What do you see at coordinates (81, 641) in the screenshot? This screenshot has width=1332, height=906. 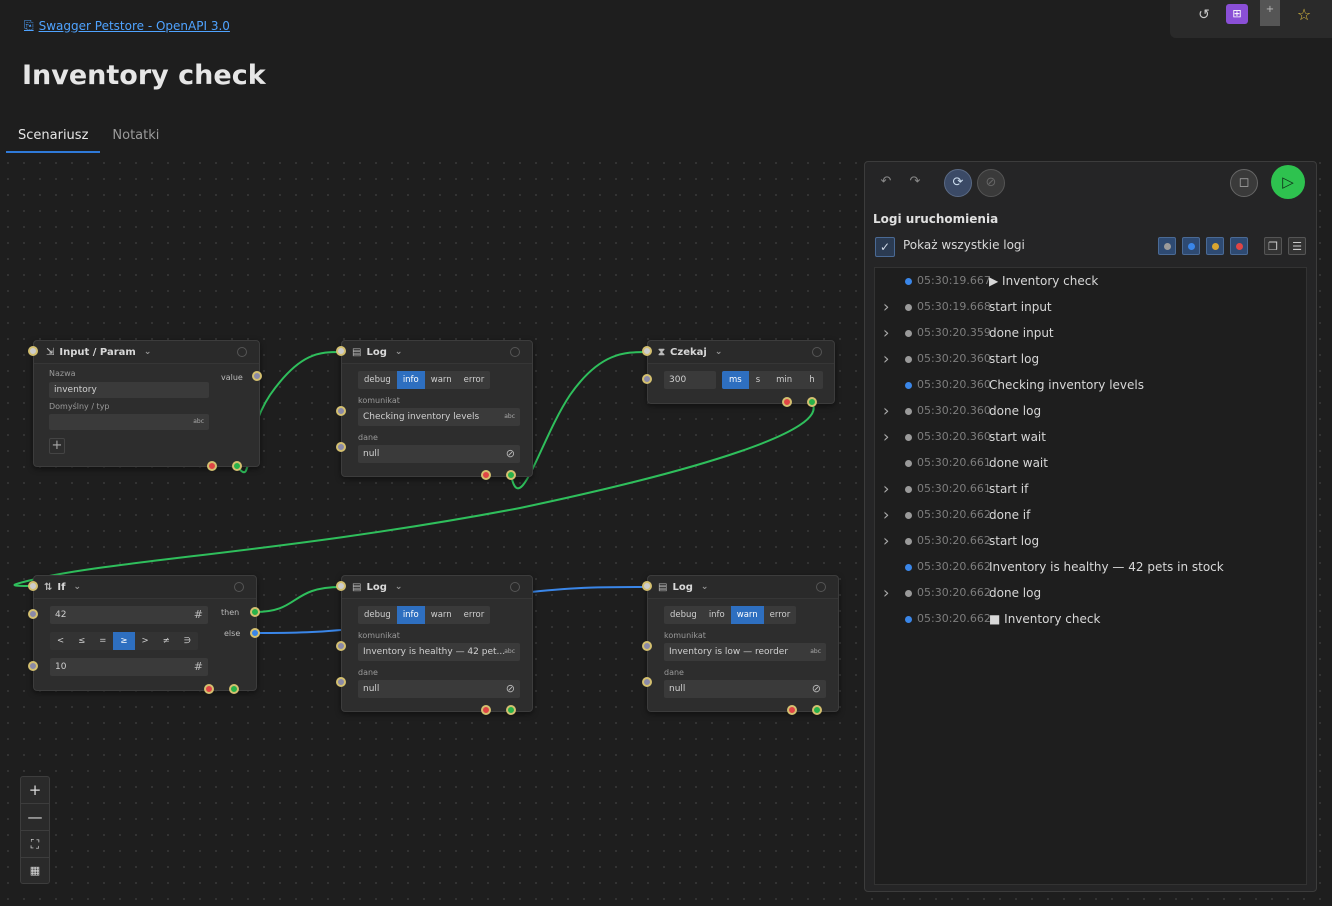 I see `op-le: ≤` at bounding box center [81, 641].